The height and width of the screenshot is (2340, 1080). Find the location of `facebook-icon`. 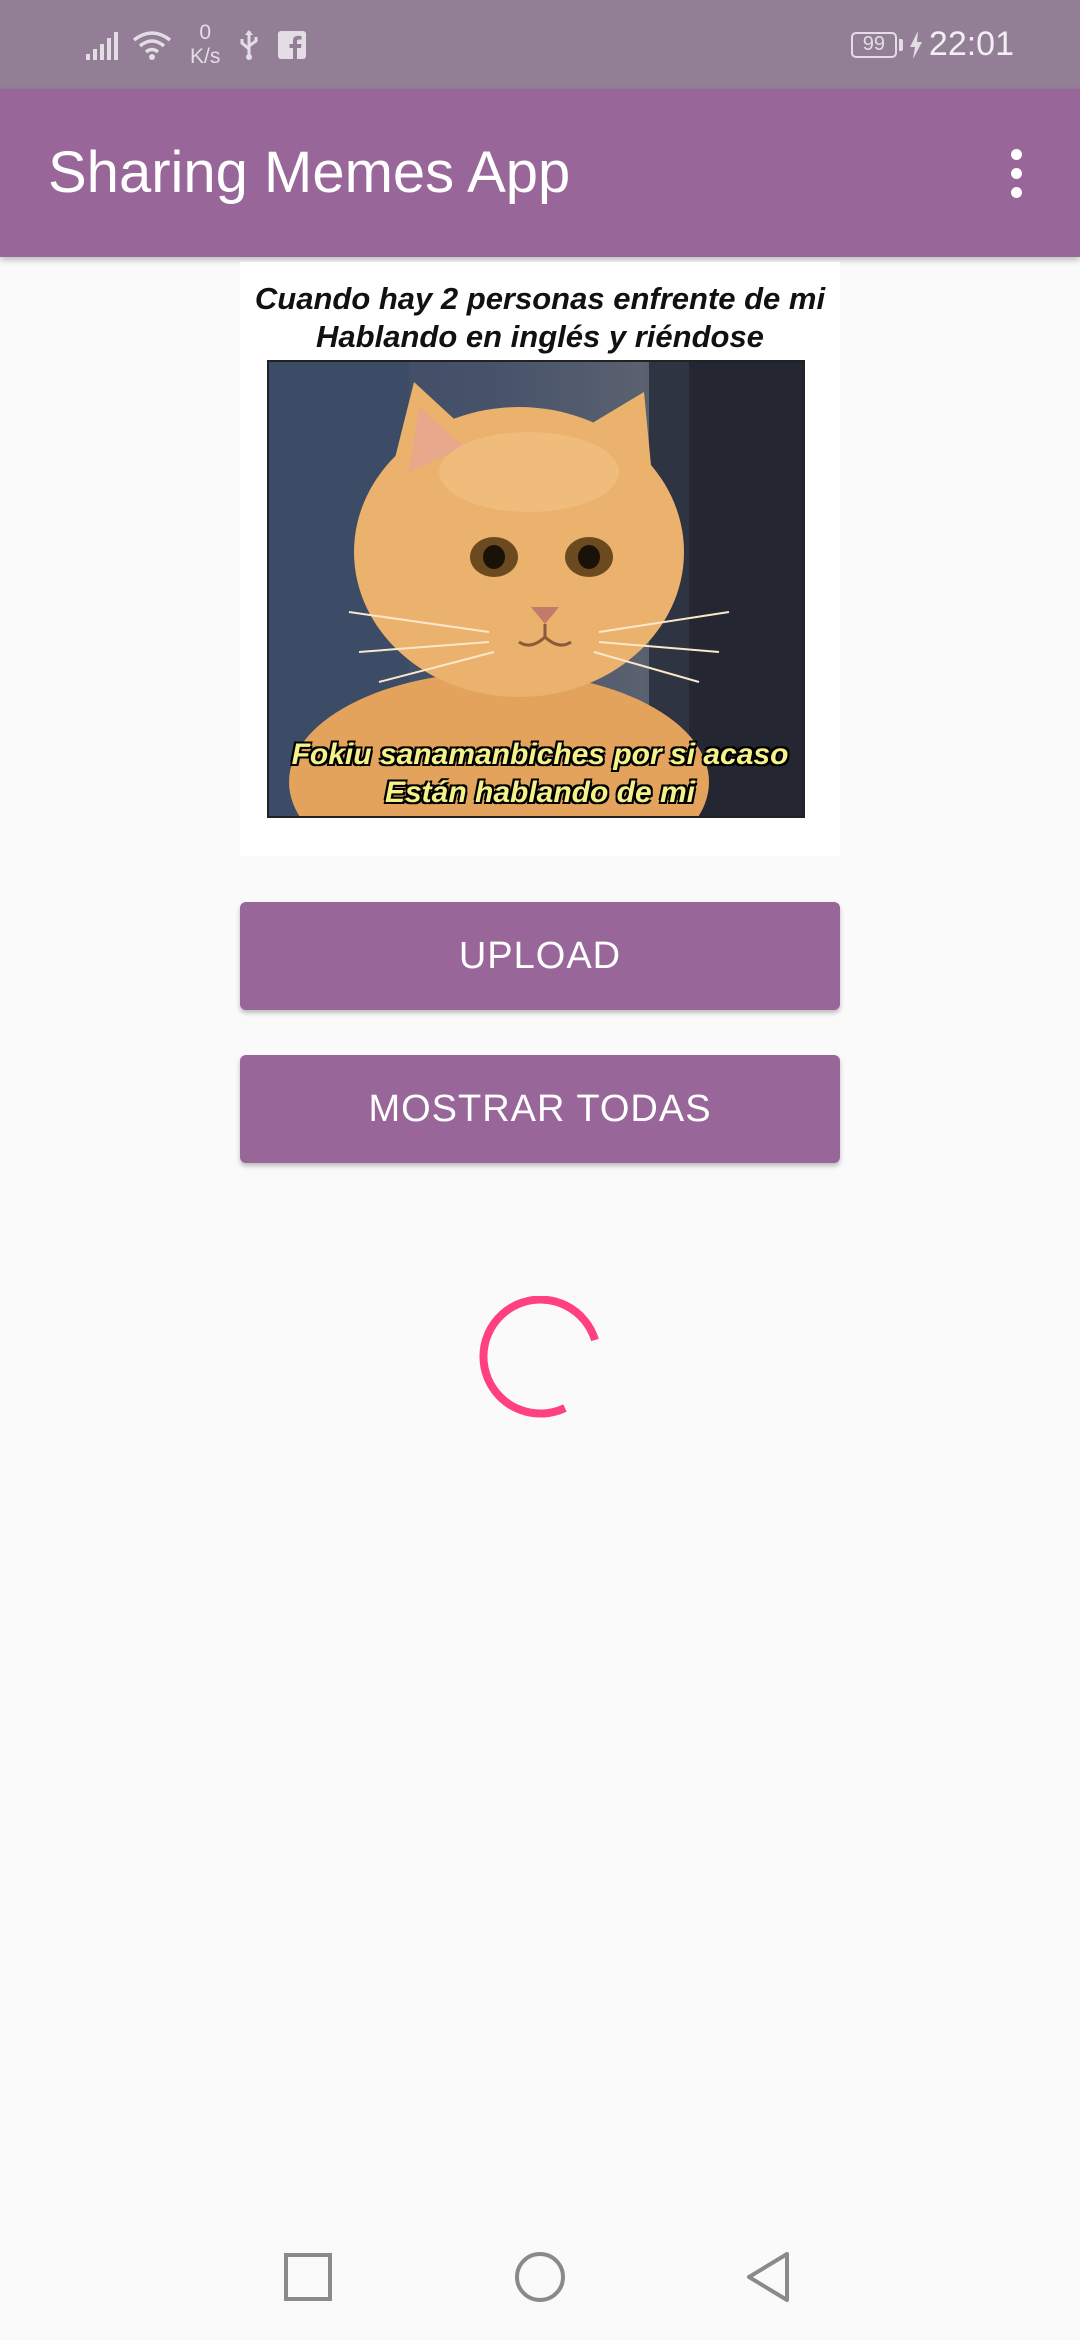

facebook-icon is located at coordinates (292, 44).